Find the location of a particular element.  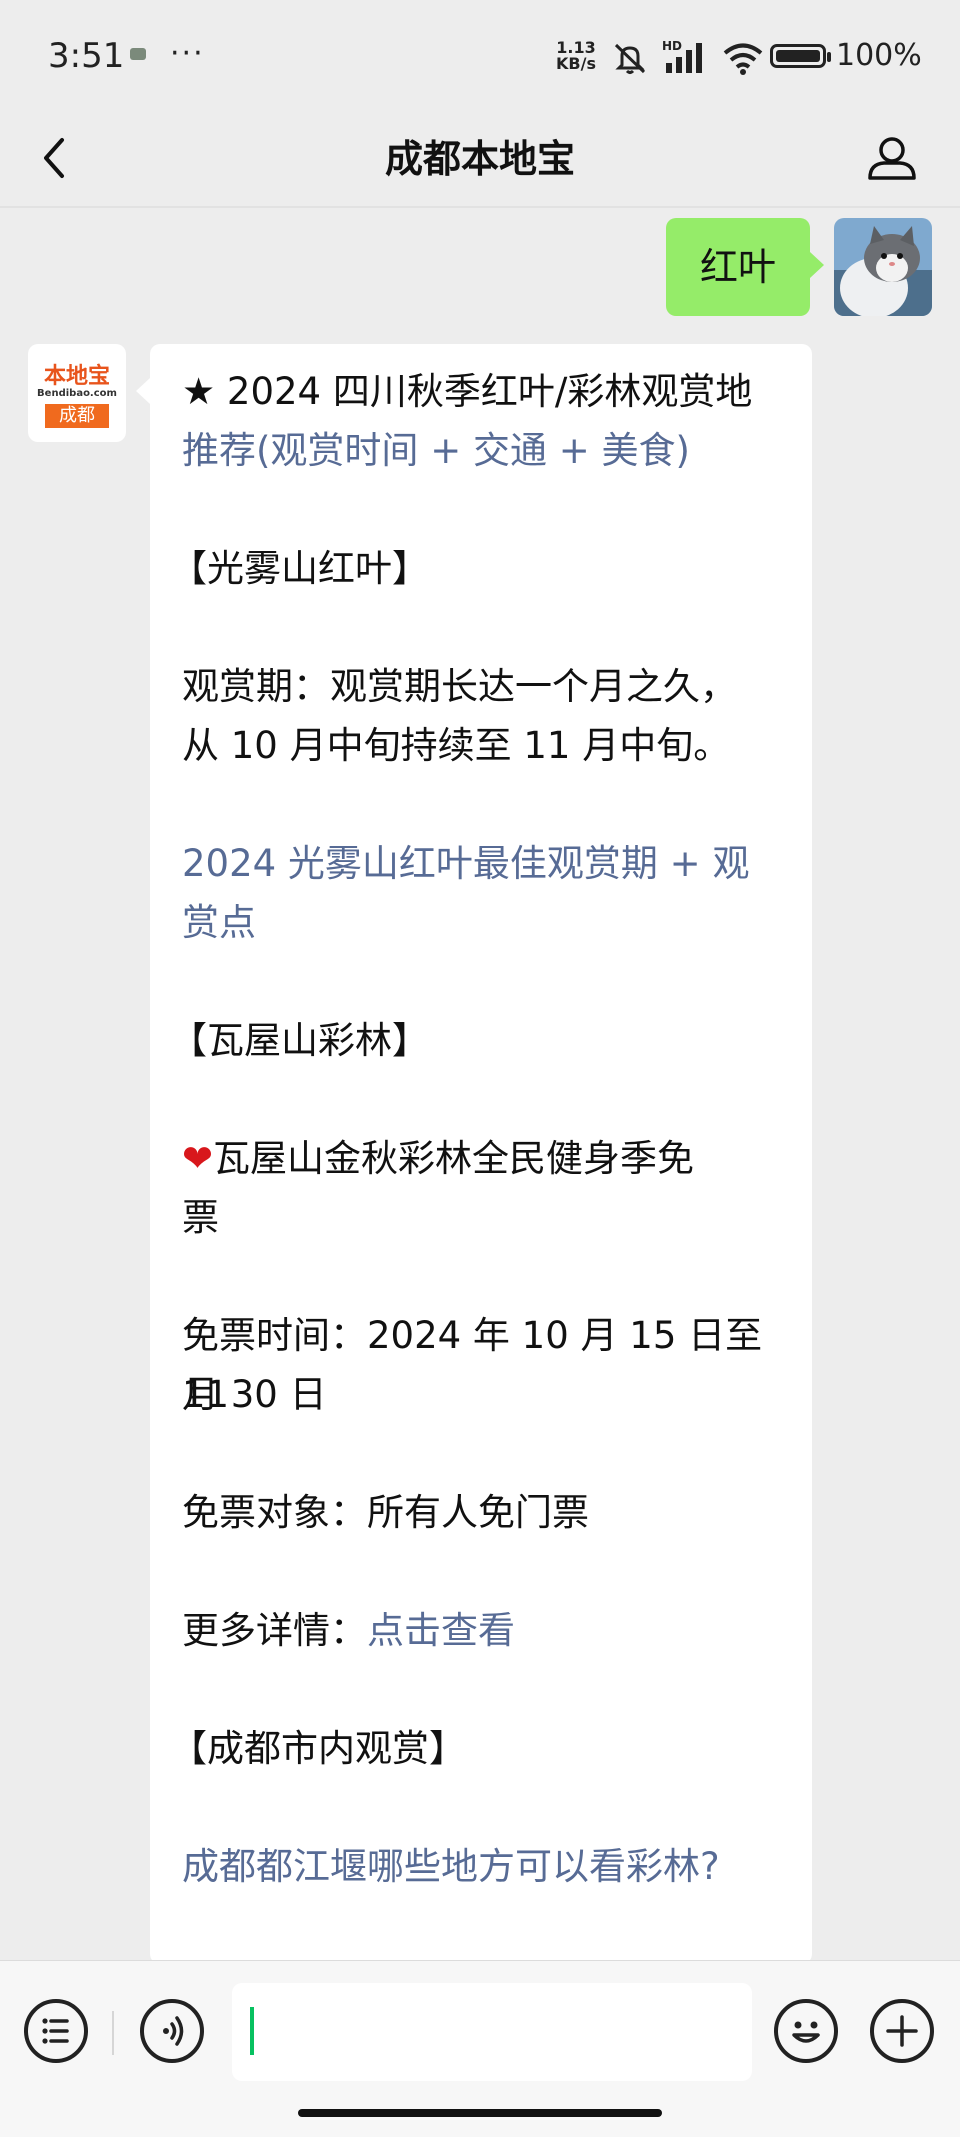

header-divider is located at coordinates (480, 207).